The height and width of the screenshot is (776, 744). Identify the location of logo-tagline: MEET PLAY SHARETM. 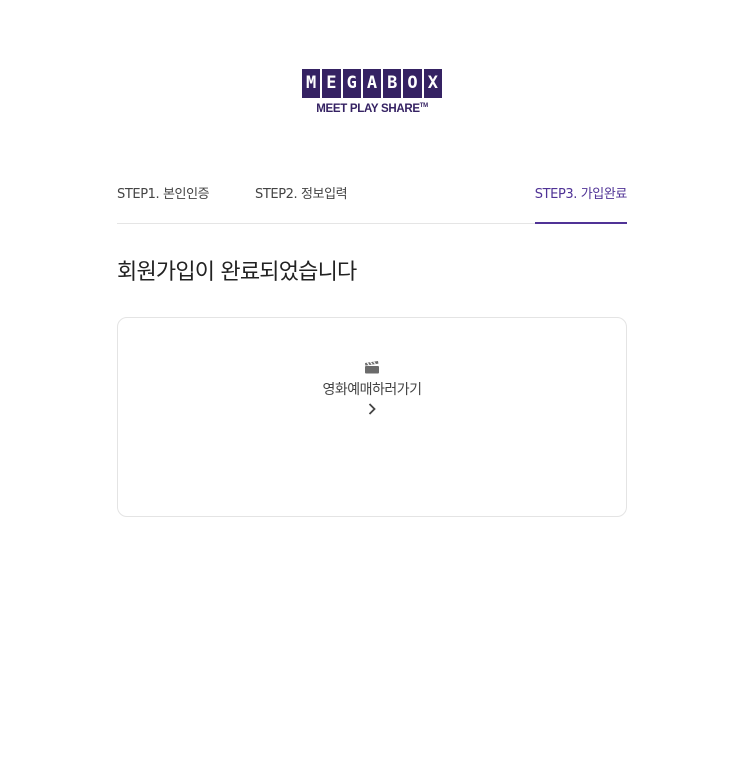
(372, 109).